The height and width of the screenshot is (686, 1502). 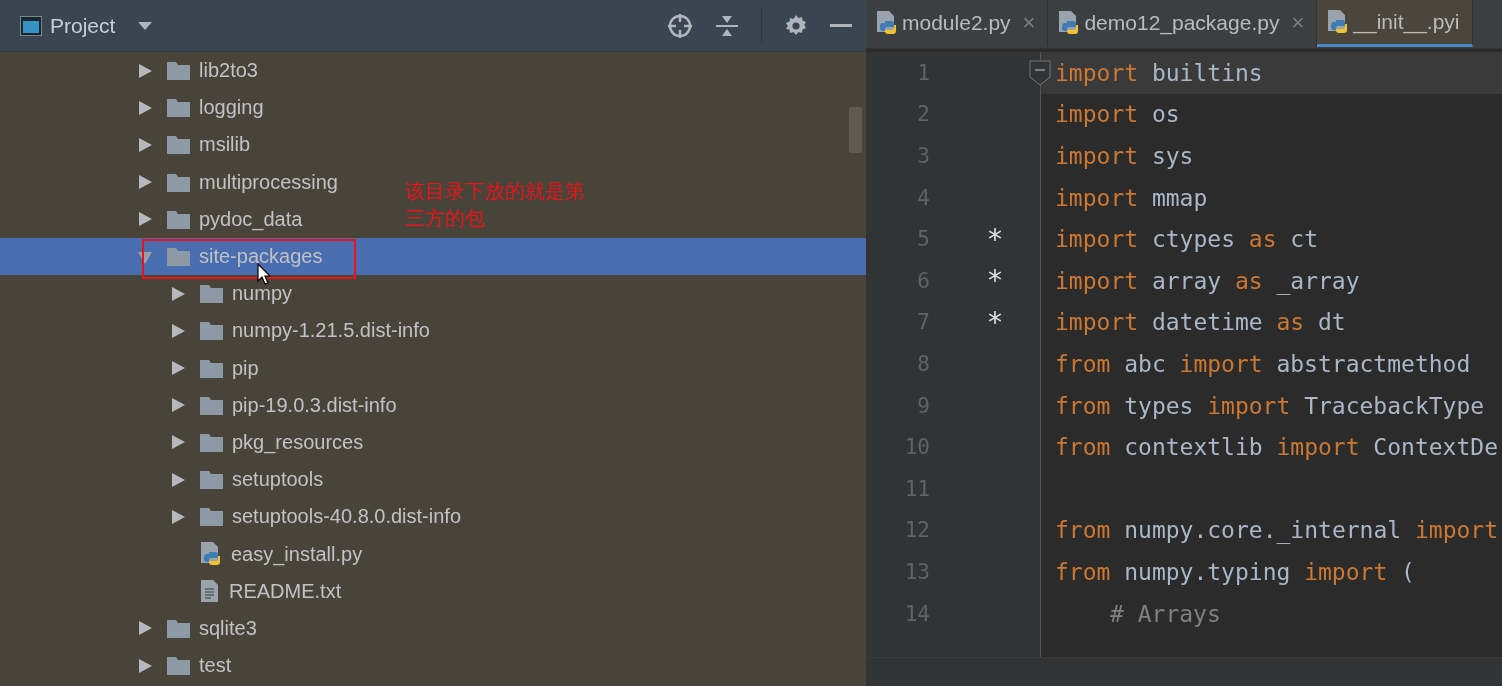 I want to click on tree-item-label: numpy, so click(x=262, y=294).